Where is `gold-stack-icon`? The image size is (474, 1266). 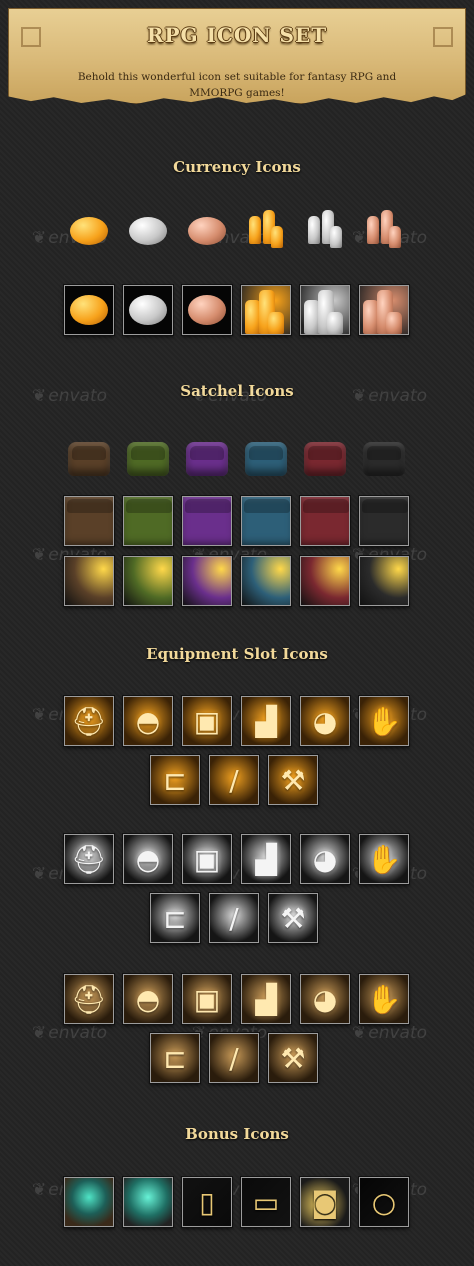 gold-stack-icon is located at coordinates (266, 231).